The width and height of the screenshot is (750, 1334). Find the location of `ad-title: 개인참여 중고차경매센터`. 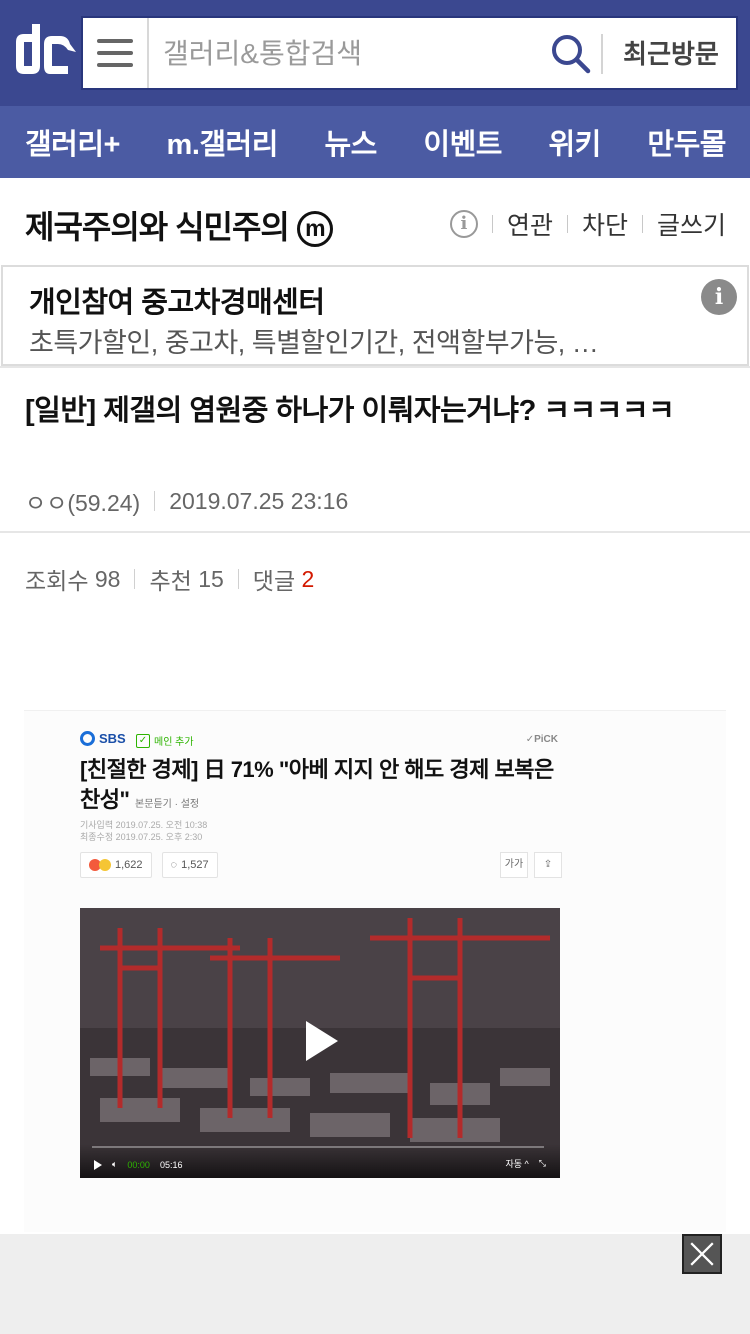

ad-title: 개인참여 중고차경매센터 is located at coordinates (177, 300).